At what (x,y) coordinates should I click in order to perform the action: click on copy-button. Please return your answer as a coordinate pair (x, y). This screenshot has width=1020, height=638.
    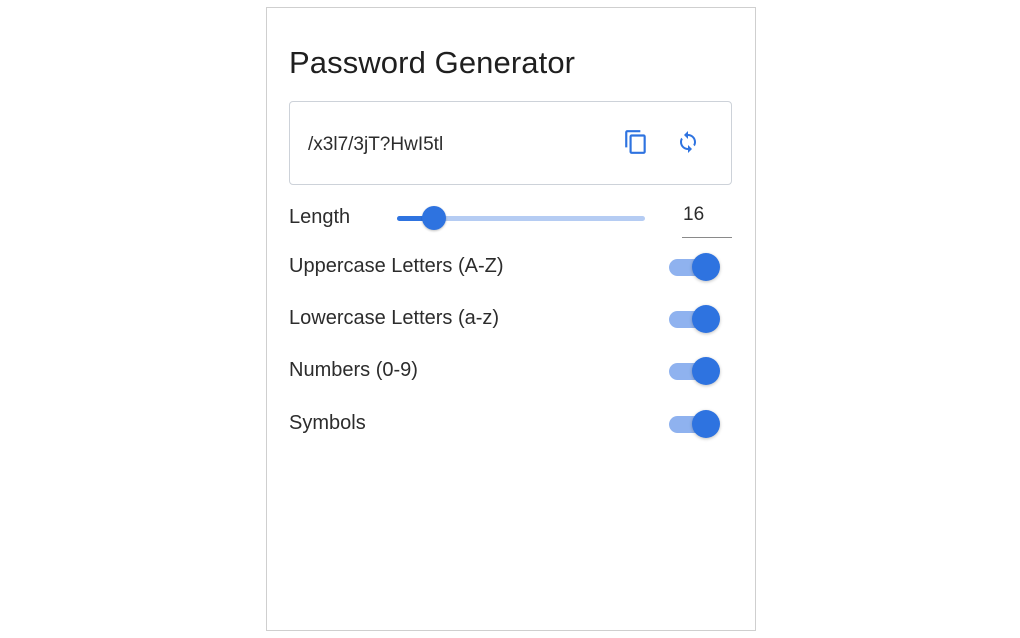
    Looking at the image, I should click on (636, 144).